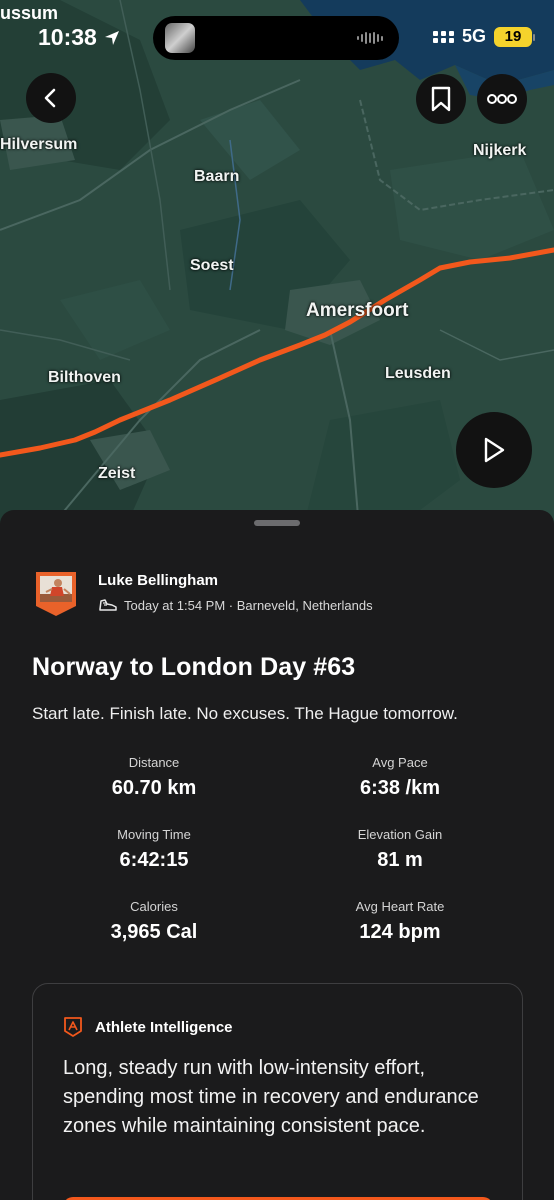 This screenshot has height=1200, width=554. I want to click on stat-avg-heart-rate: Avg Heart Rate 124 bpm, so click(400, 921).